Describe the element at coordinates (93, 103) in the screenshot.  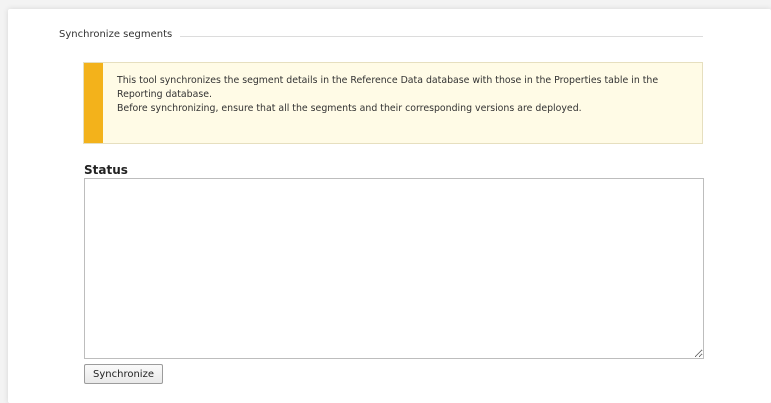
I see `notice-accent-bar` at that location.